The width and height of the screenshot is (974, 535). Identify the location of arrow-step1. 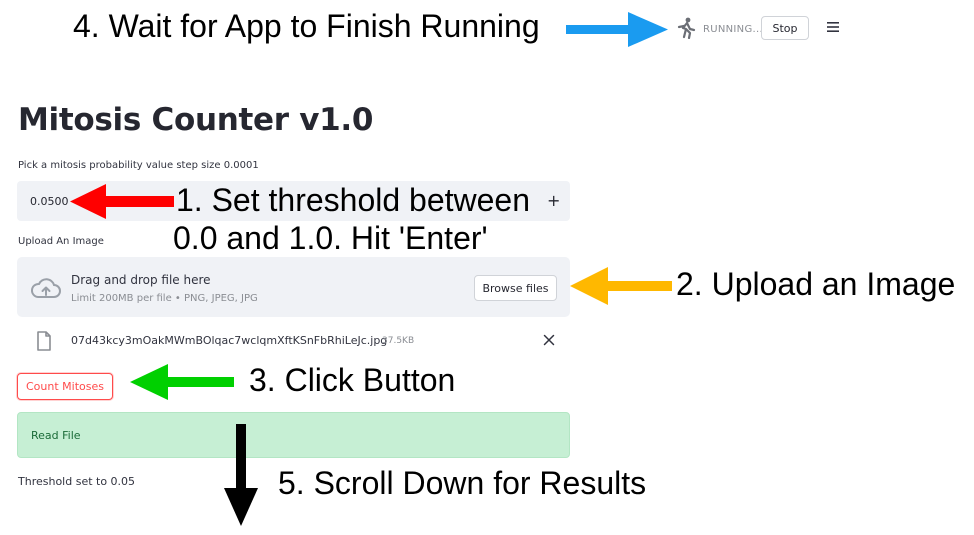
(122, 201).